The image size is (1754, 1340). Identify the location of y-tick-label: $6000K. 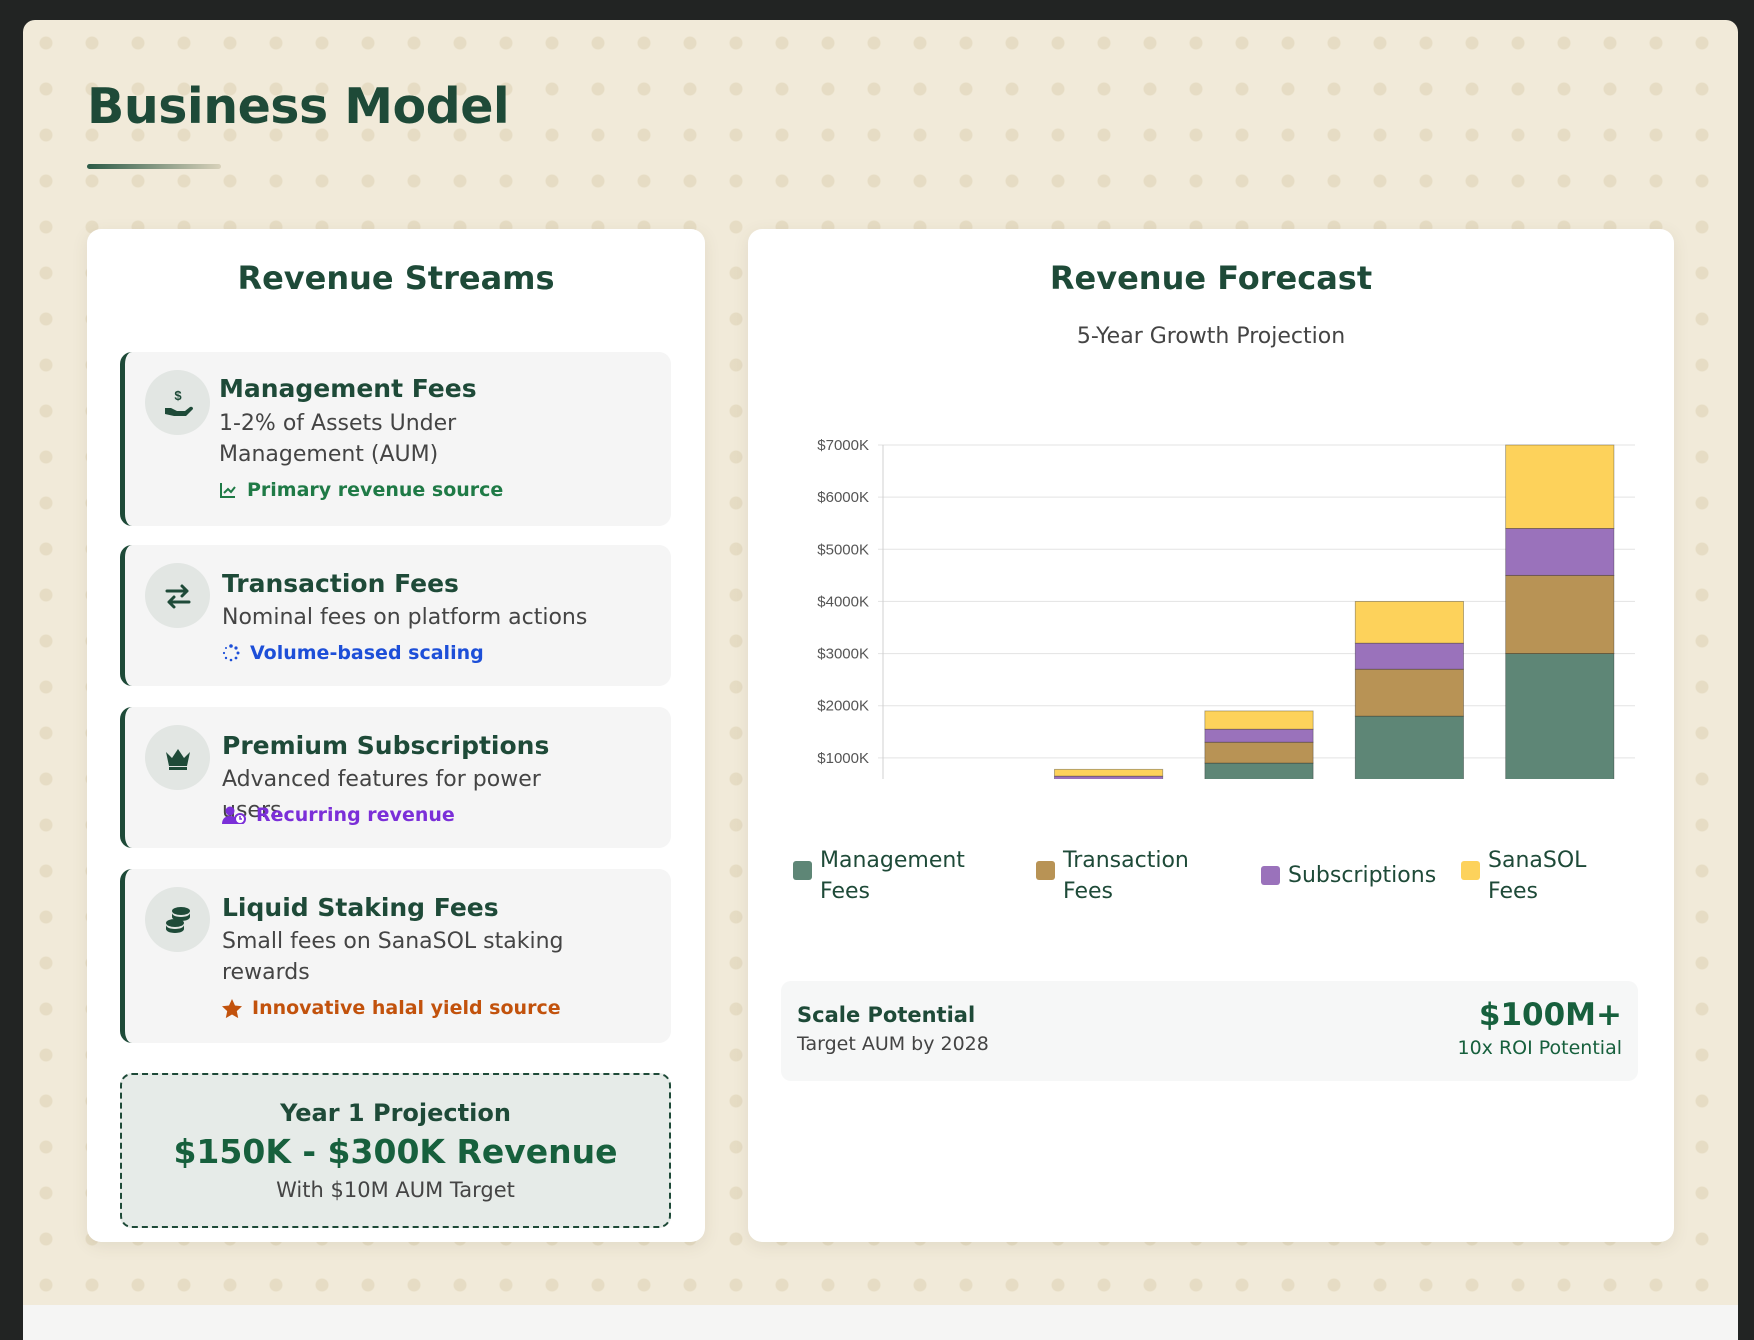
(843, 497).